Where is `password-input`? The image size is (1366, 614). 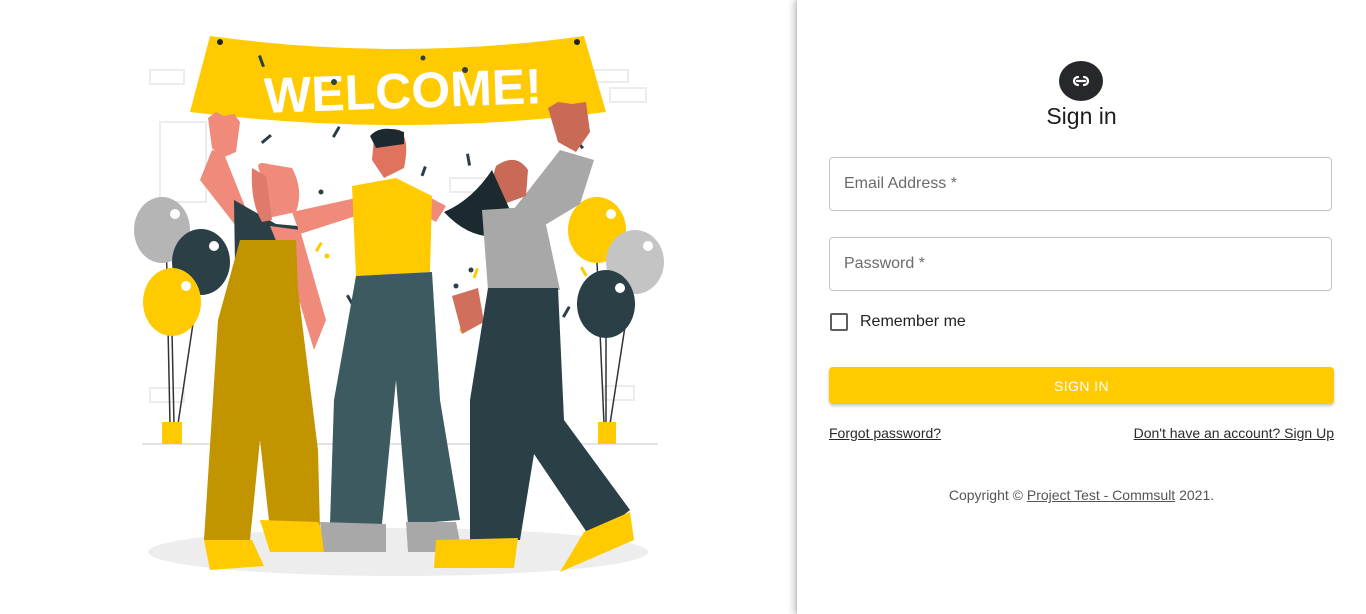 password-input is located at coordinates (1080, 264).